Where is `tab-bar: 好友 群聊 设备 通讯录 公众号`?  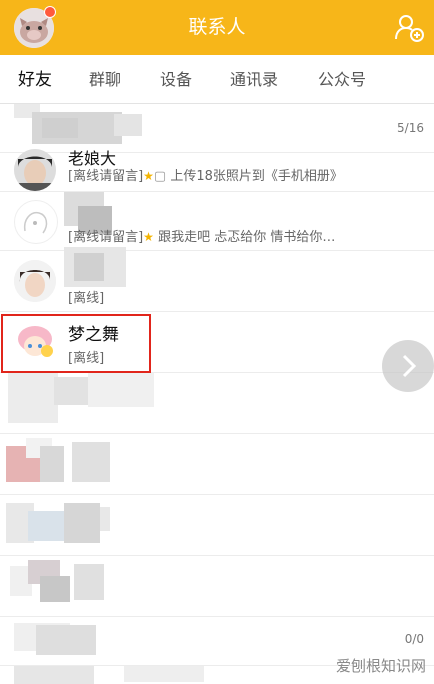 tab-bar: 好友 群聊 设备 通讯录 公众号 is located at coordinates (217, 79).